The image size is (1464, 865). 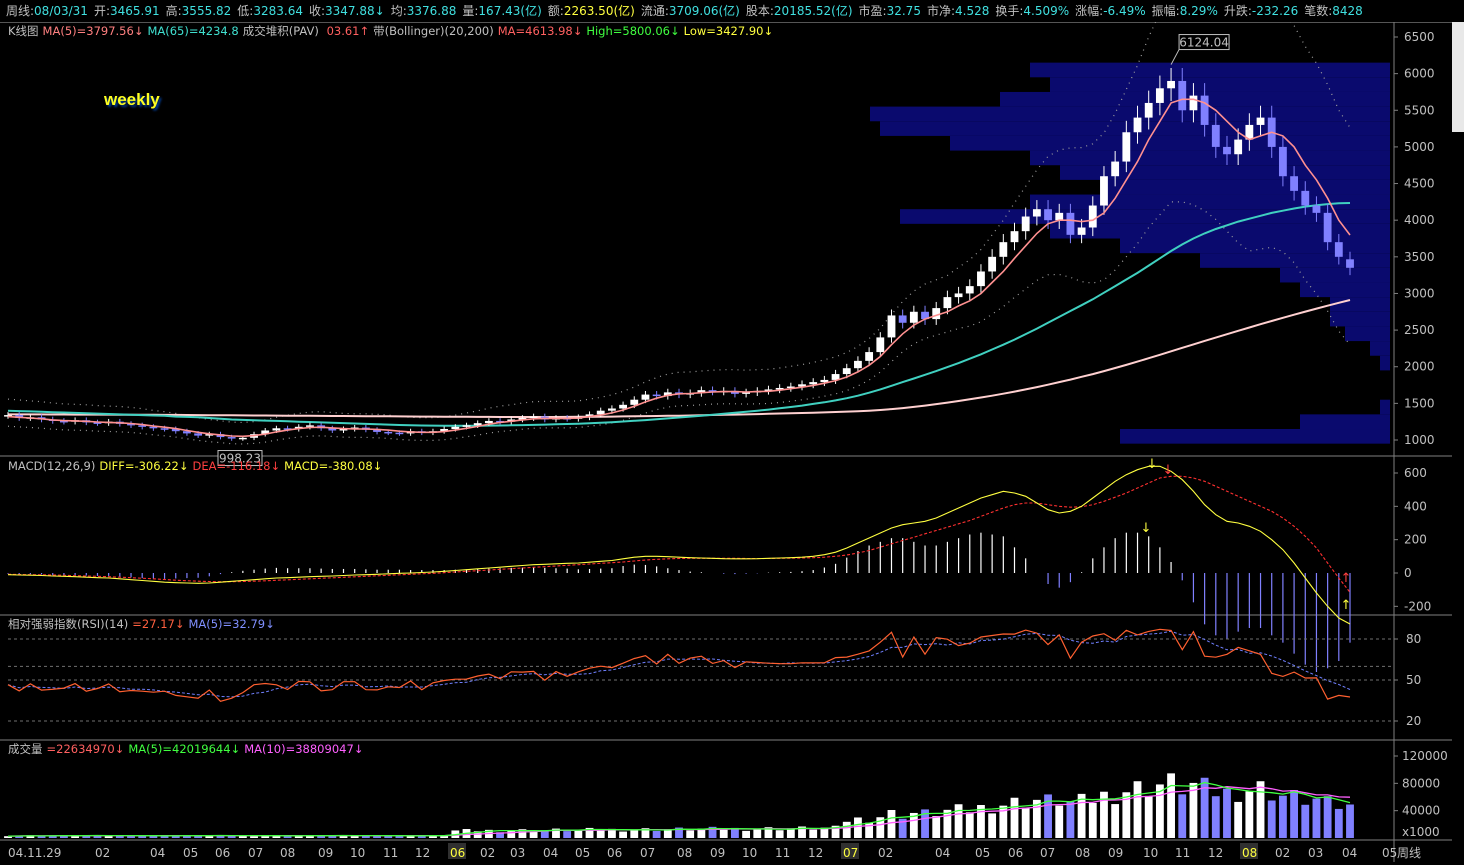 What do you see at coordinates (193, 31) in the screenshot?
I see `indicator-value: MA(65)=4234.8` at bounding box center [193, 31].